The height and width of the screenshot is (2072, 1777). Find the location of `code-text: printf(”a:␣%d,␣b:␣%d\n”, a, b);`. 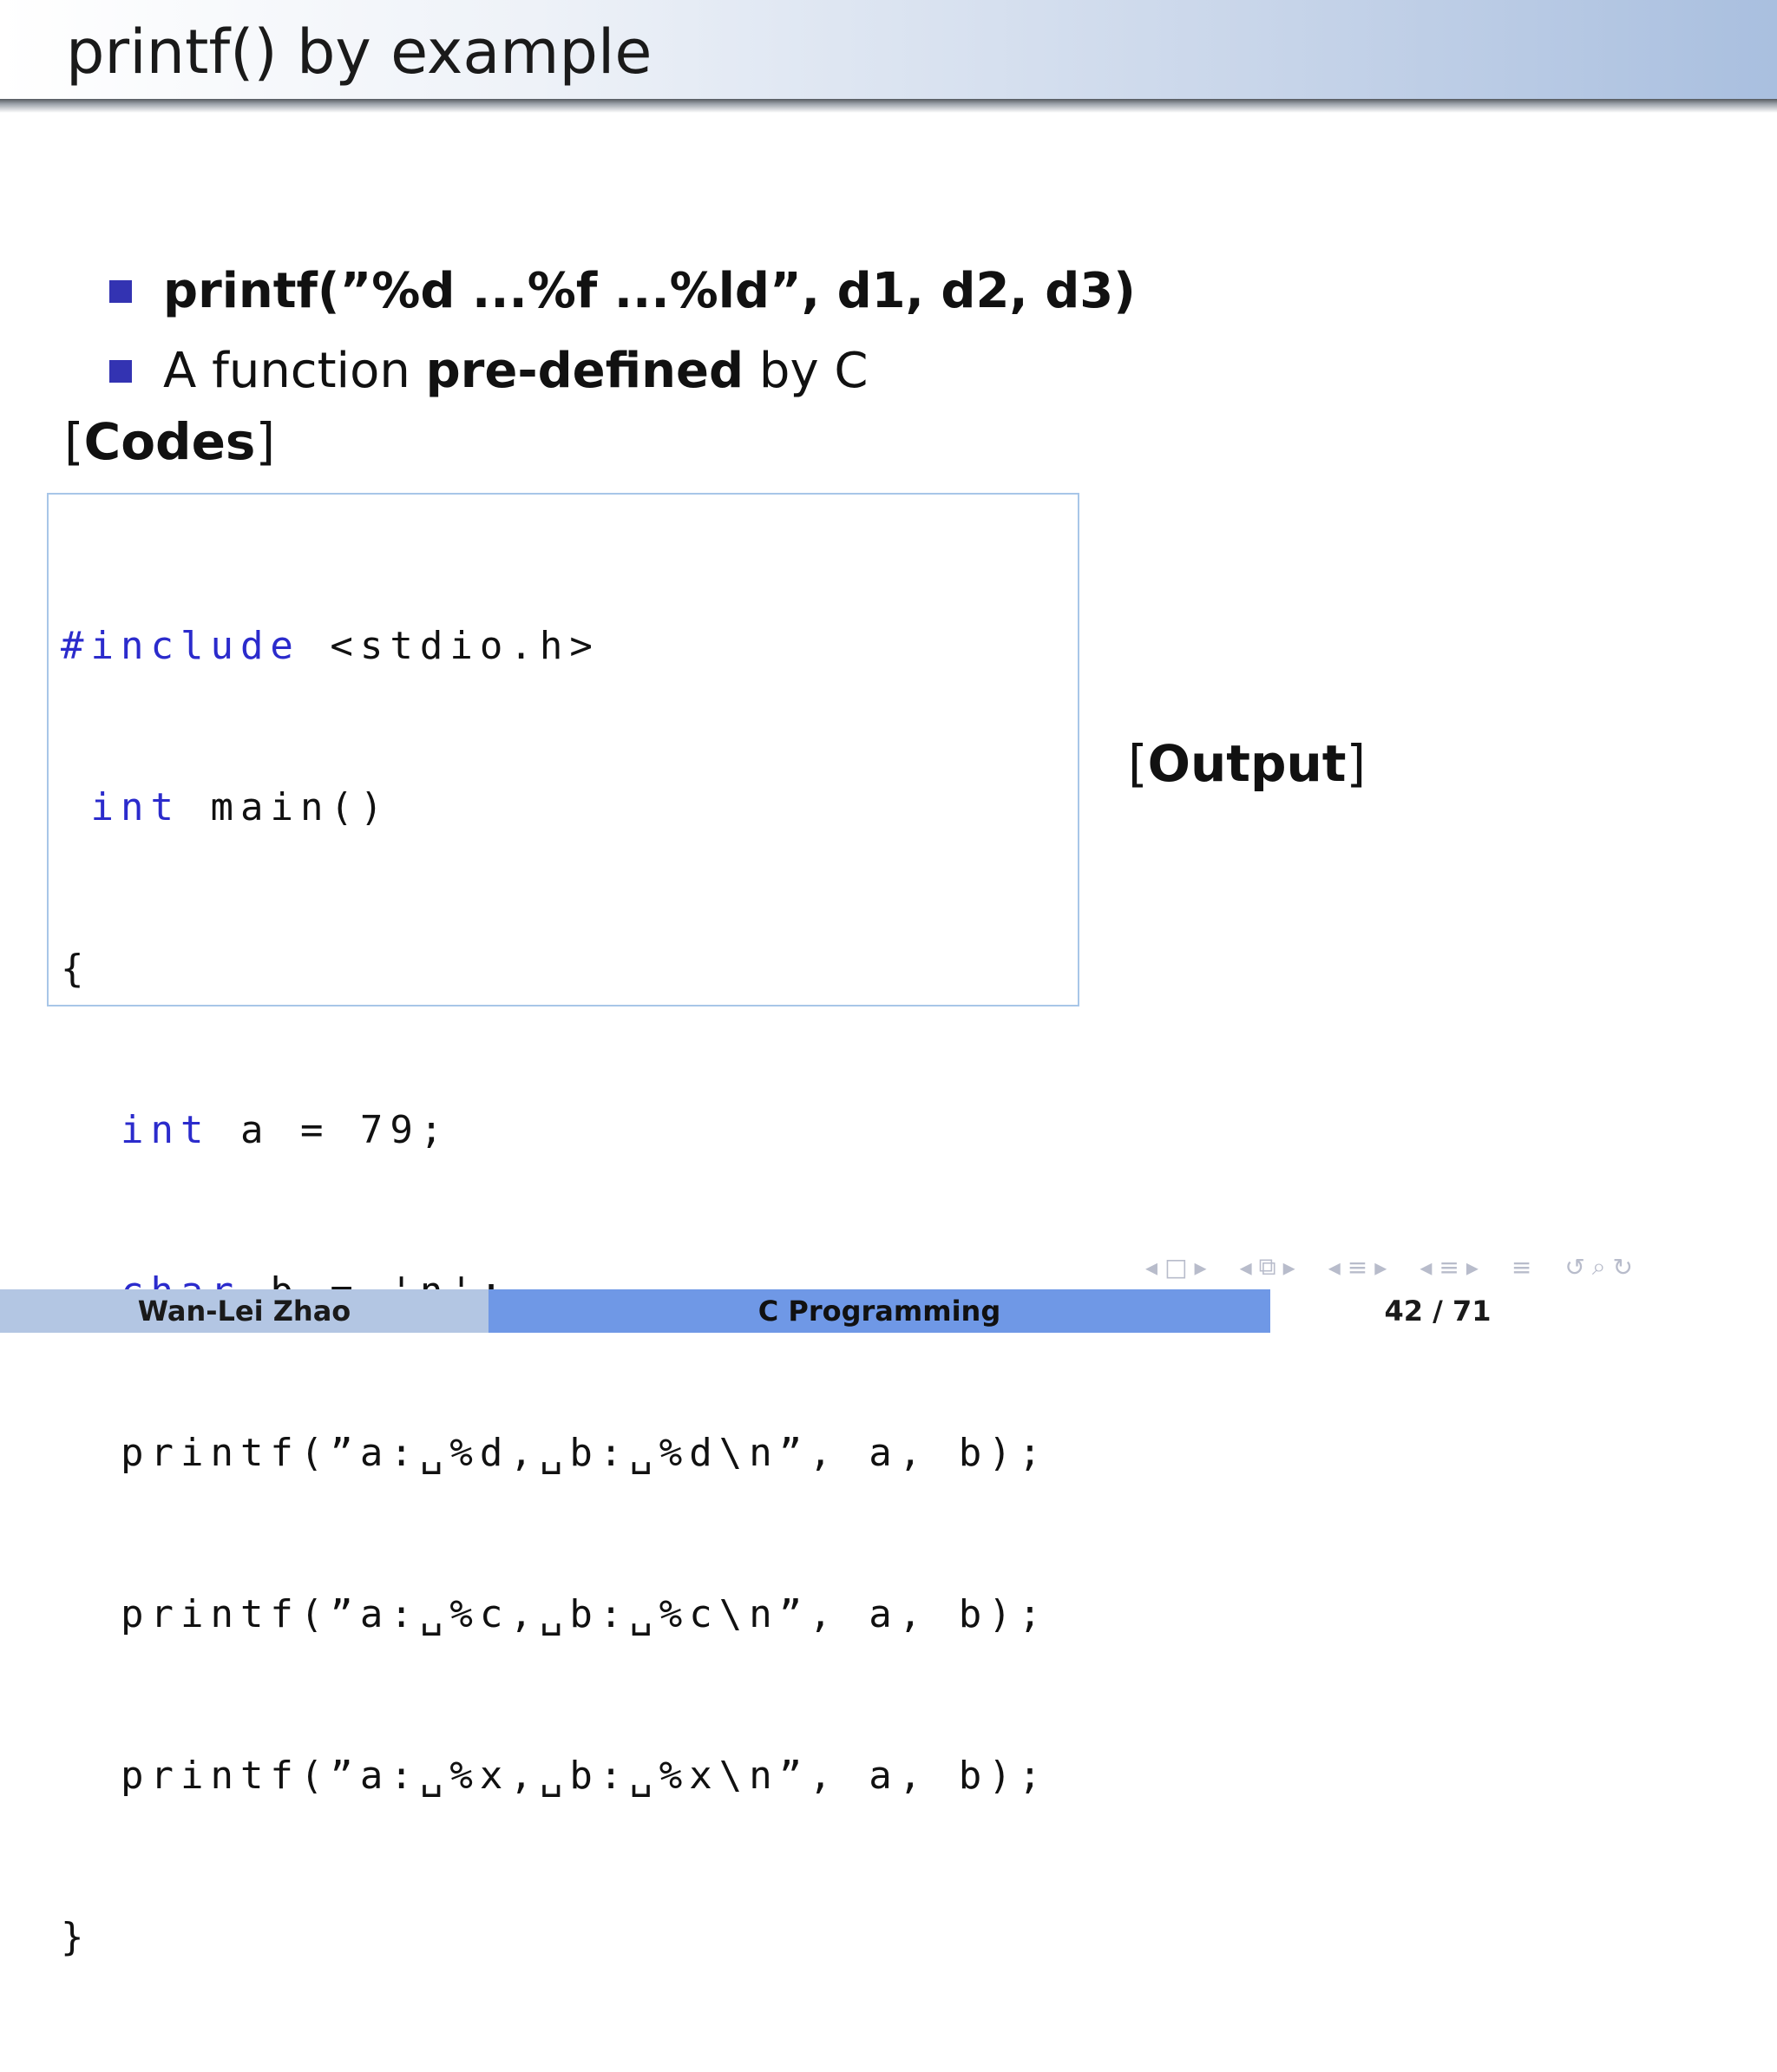

code-text: printf(”a:␣%d,␣b:␣%d\n”, a, b); is located at coordinates (584, 1453).